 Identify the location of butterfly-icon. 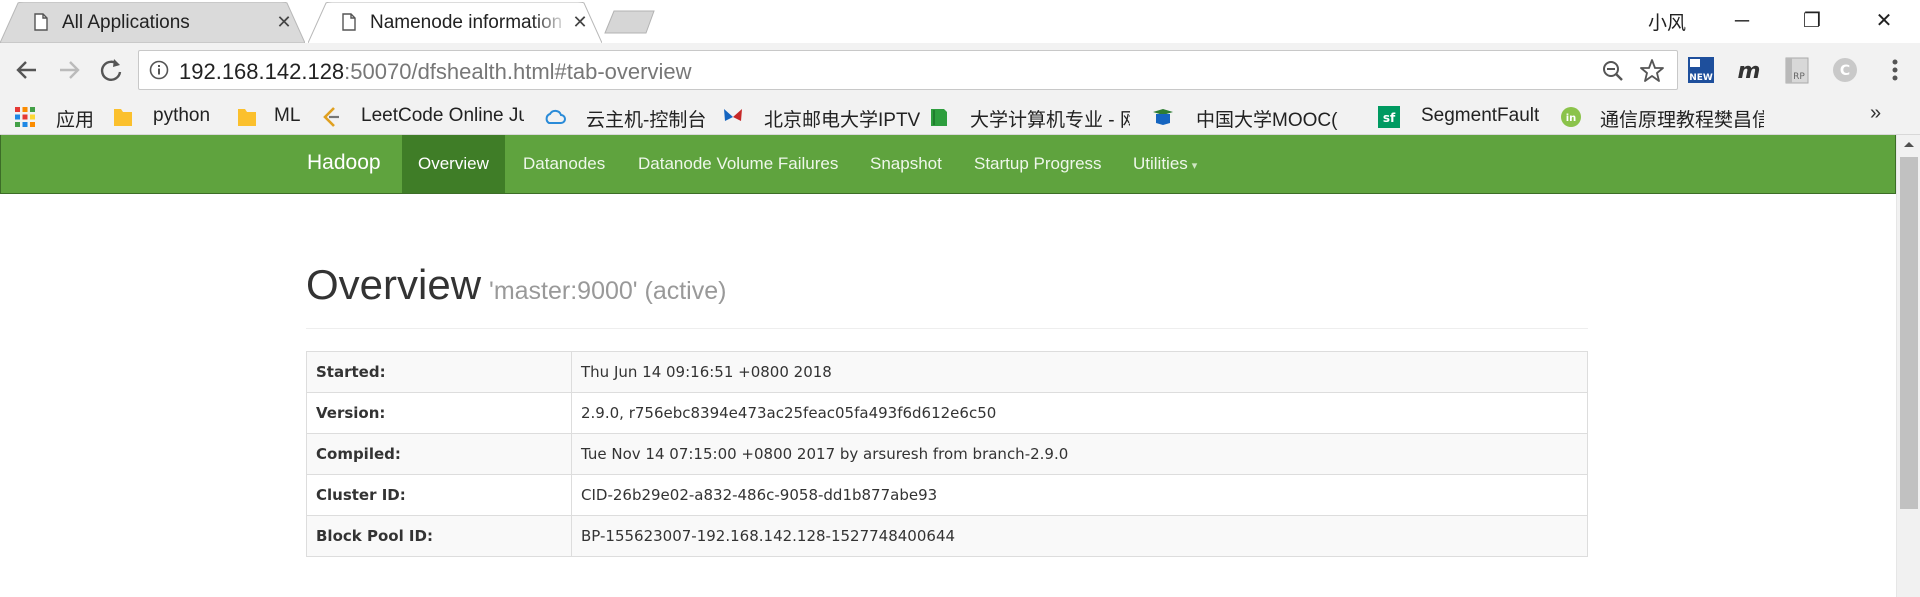
(733, 115).